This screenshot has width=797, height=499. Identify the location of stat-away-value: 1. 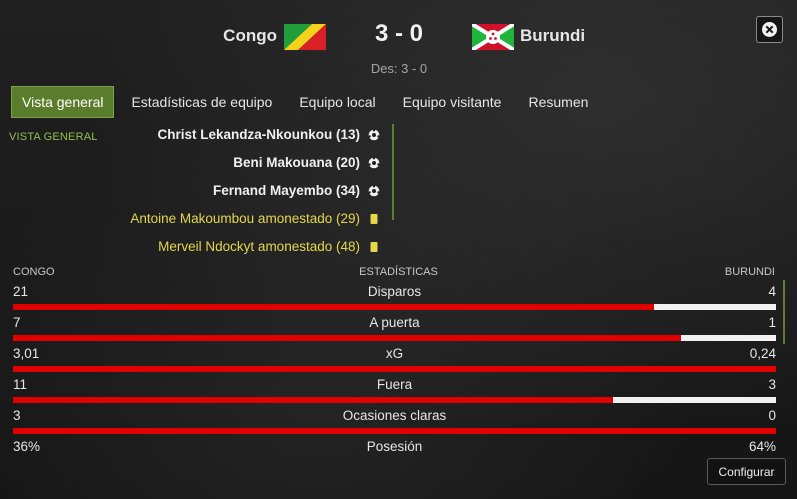
(772, 322).